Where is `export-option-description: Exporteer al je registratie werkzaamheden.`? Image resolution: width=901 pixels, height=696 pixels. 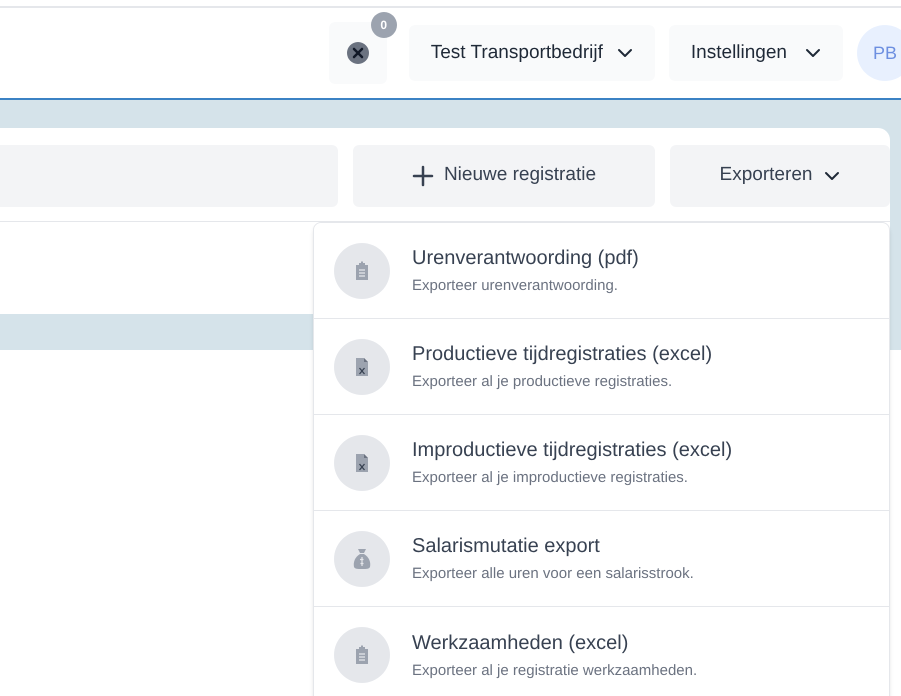
export-option-description: Exporteer al je registratie werkzaamheden. is located at coordinates (555, 670).